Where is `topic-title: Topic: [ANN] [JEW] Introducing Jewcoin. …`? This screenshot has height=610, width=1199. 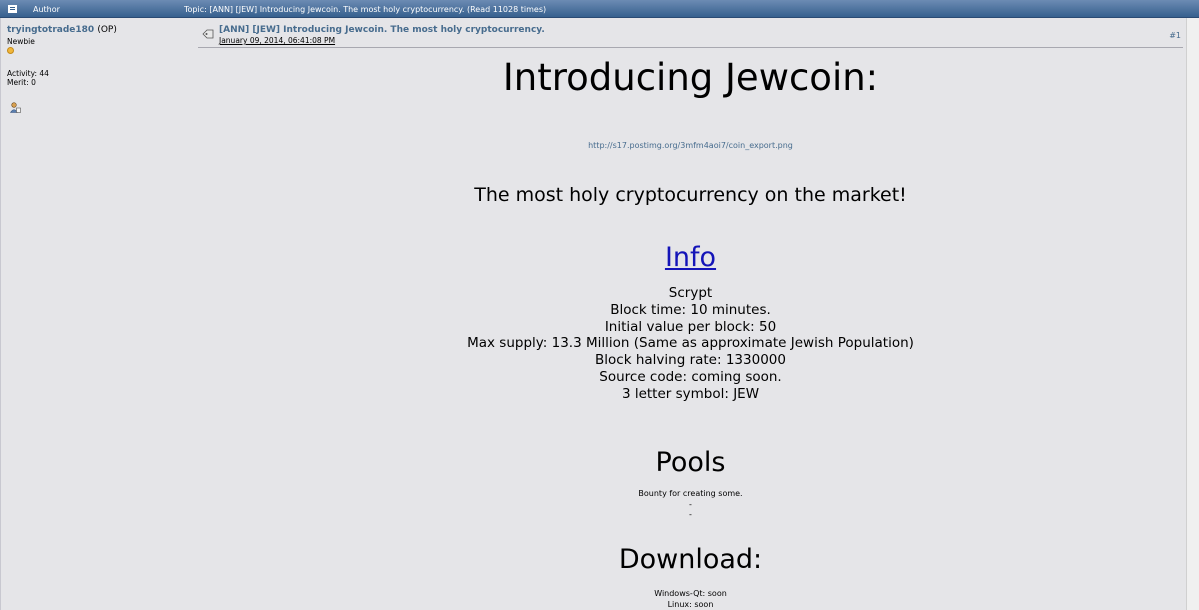 topic-title: Topic: [ANN] [JEW] Introducing Jewcoin. … is located at coordinates (365, 9).